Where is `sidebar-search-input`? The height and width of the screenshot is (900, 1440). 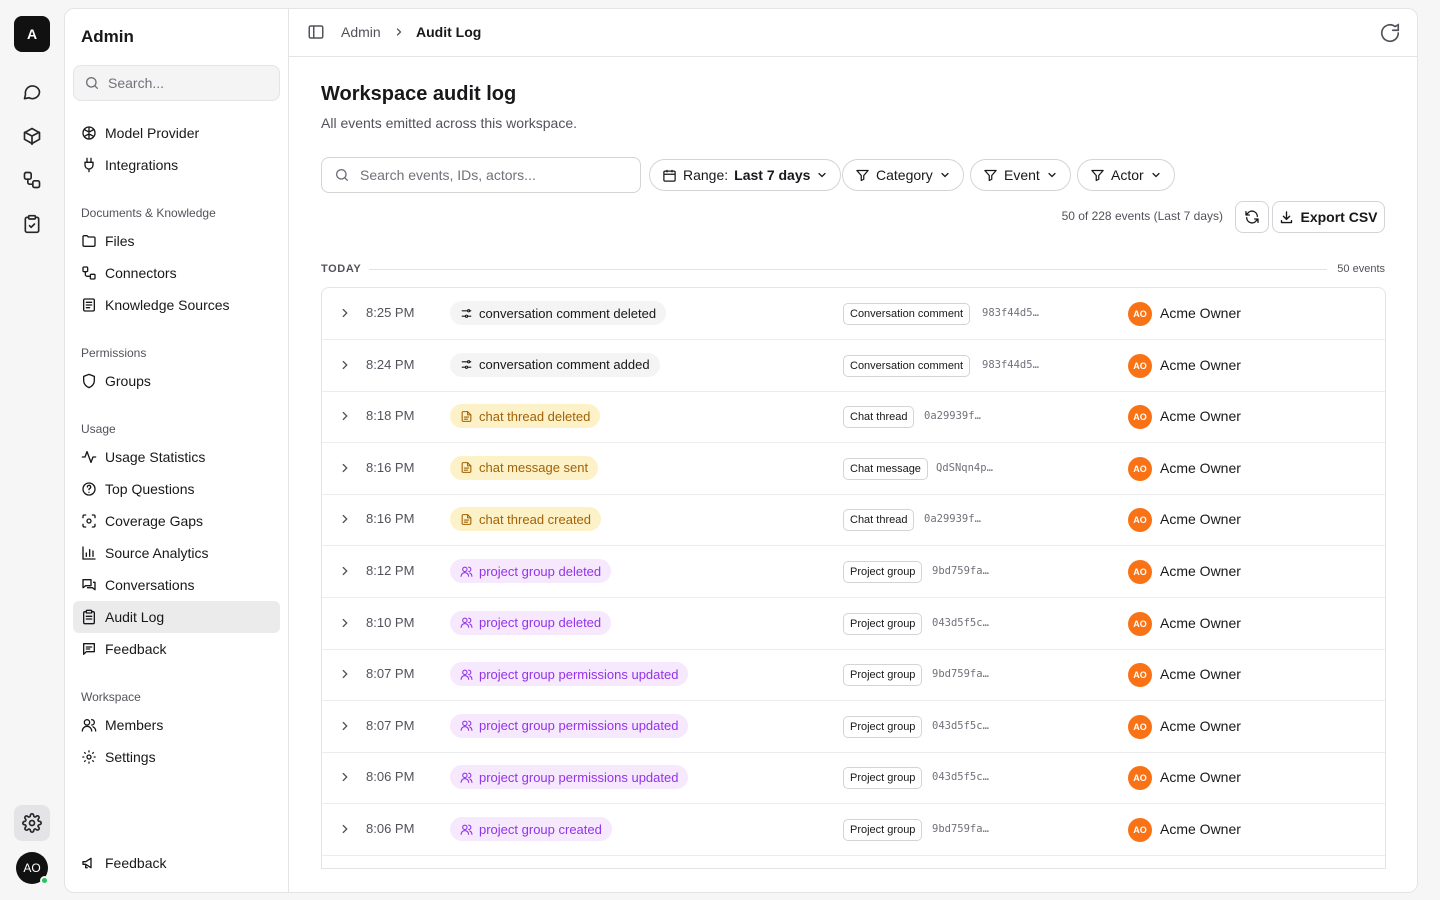
sidebar-search-input is located at coordinates (183, 83).